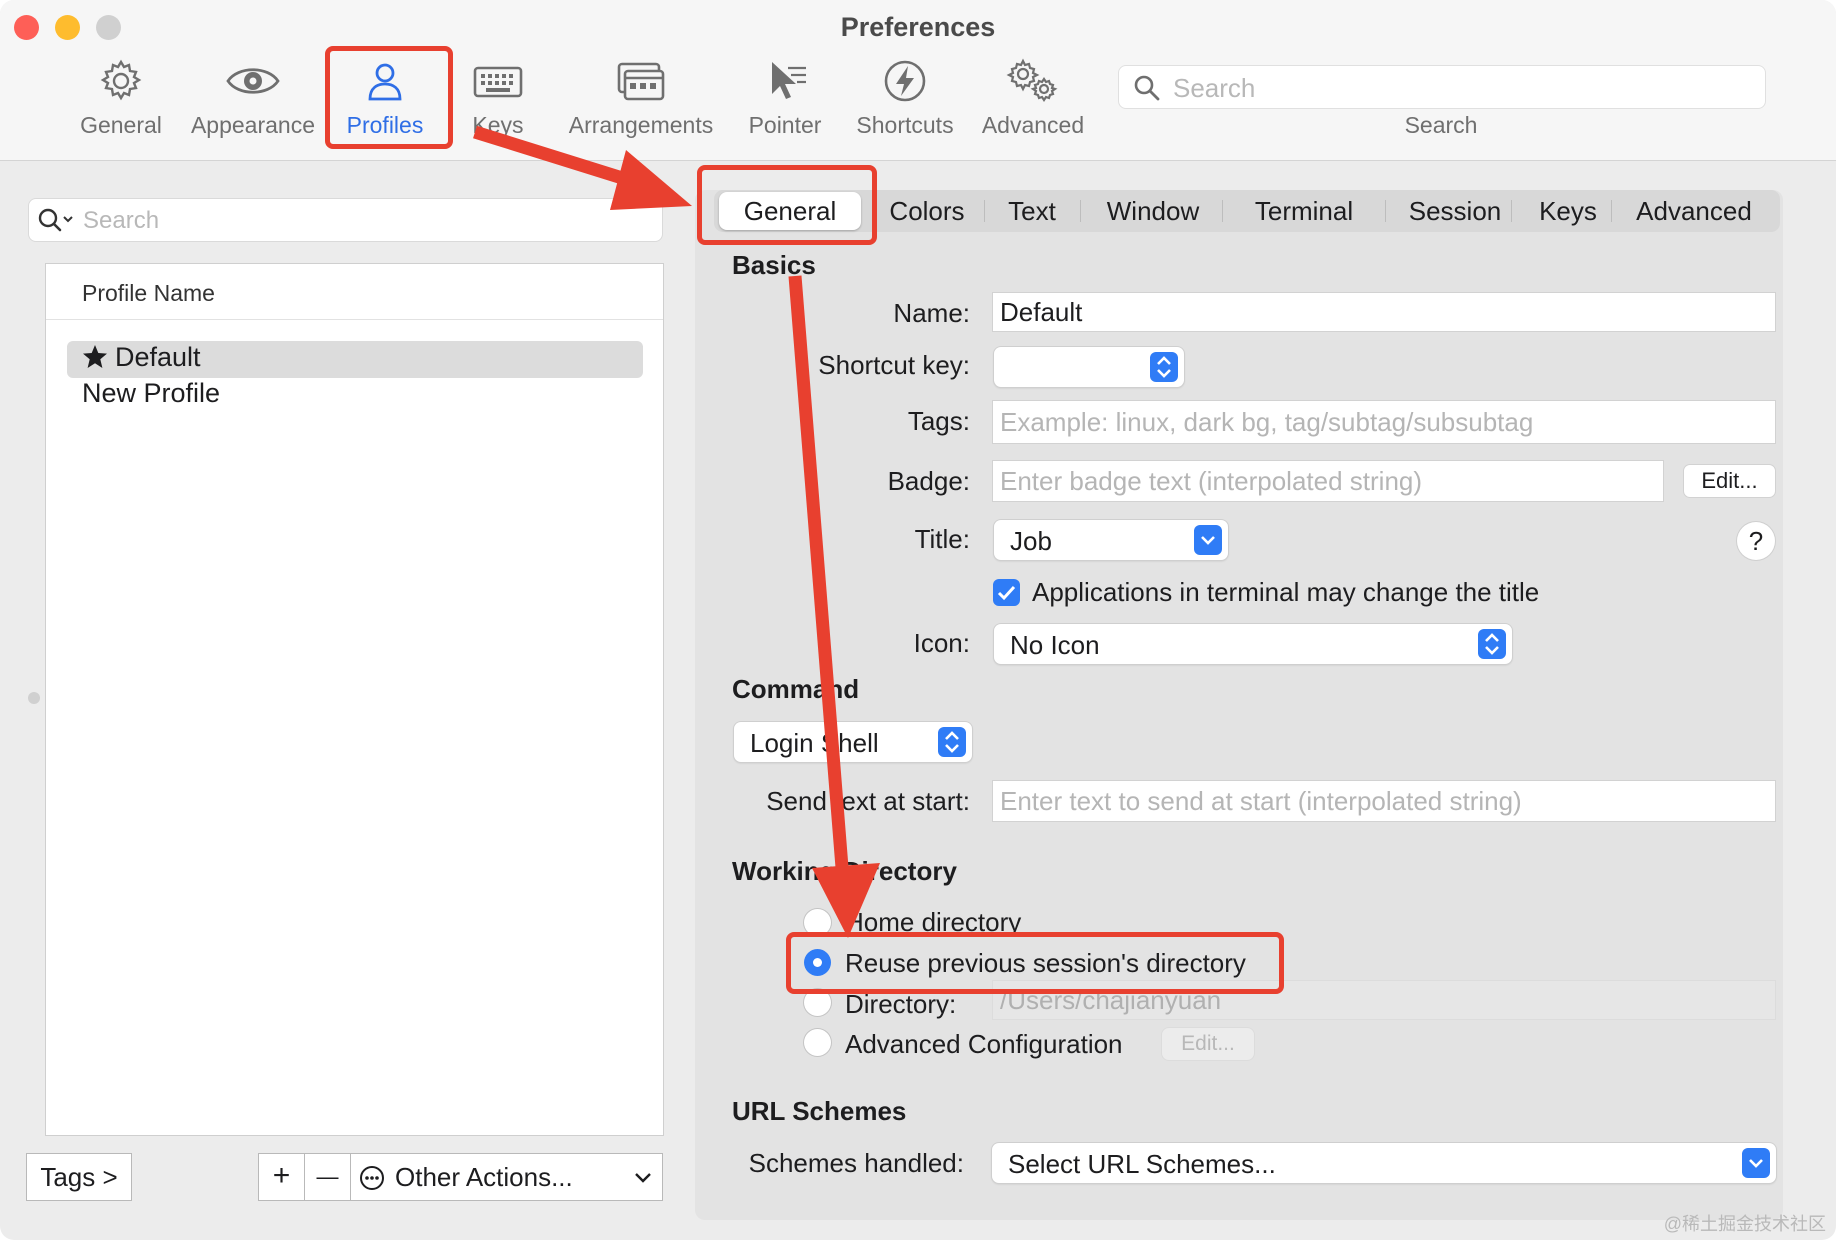 This screenshot has width=1836, height=1240. Describe the element at coordinates (894, 365) in the screenshot. I see `shortcut-key-label: Shortcut key:` at that location.